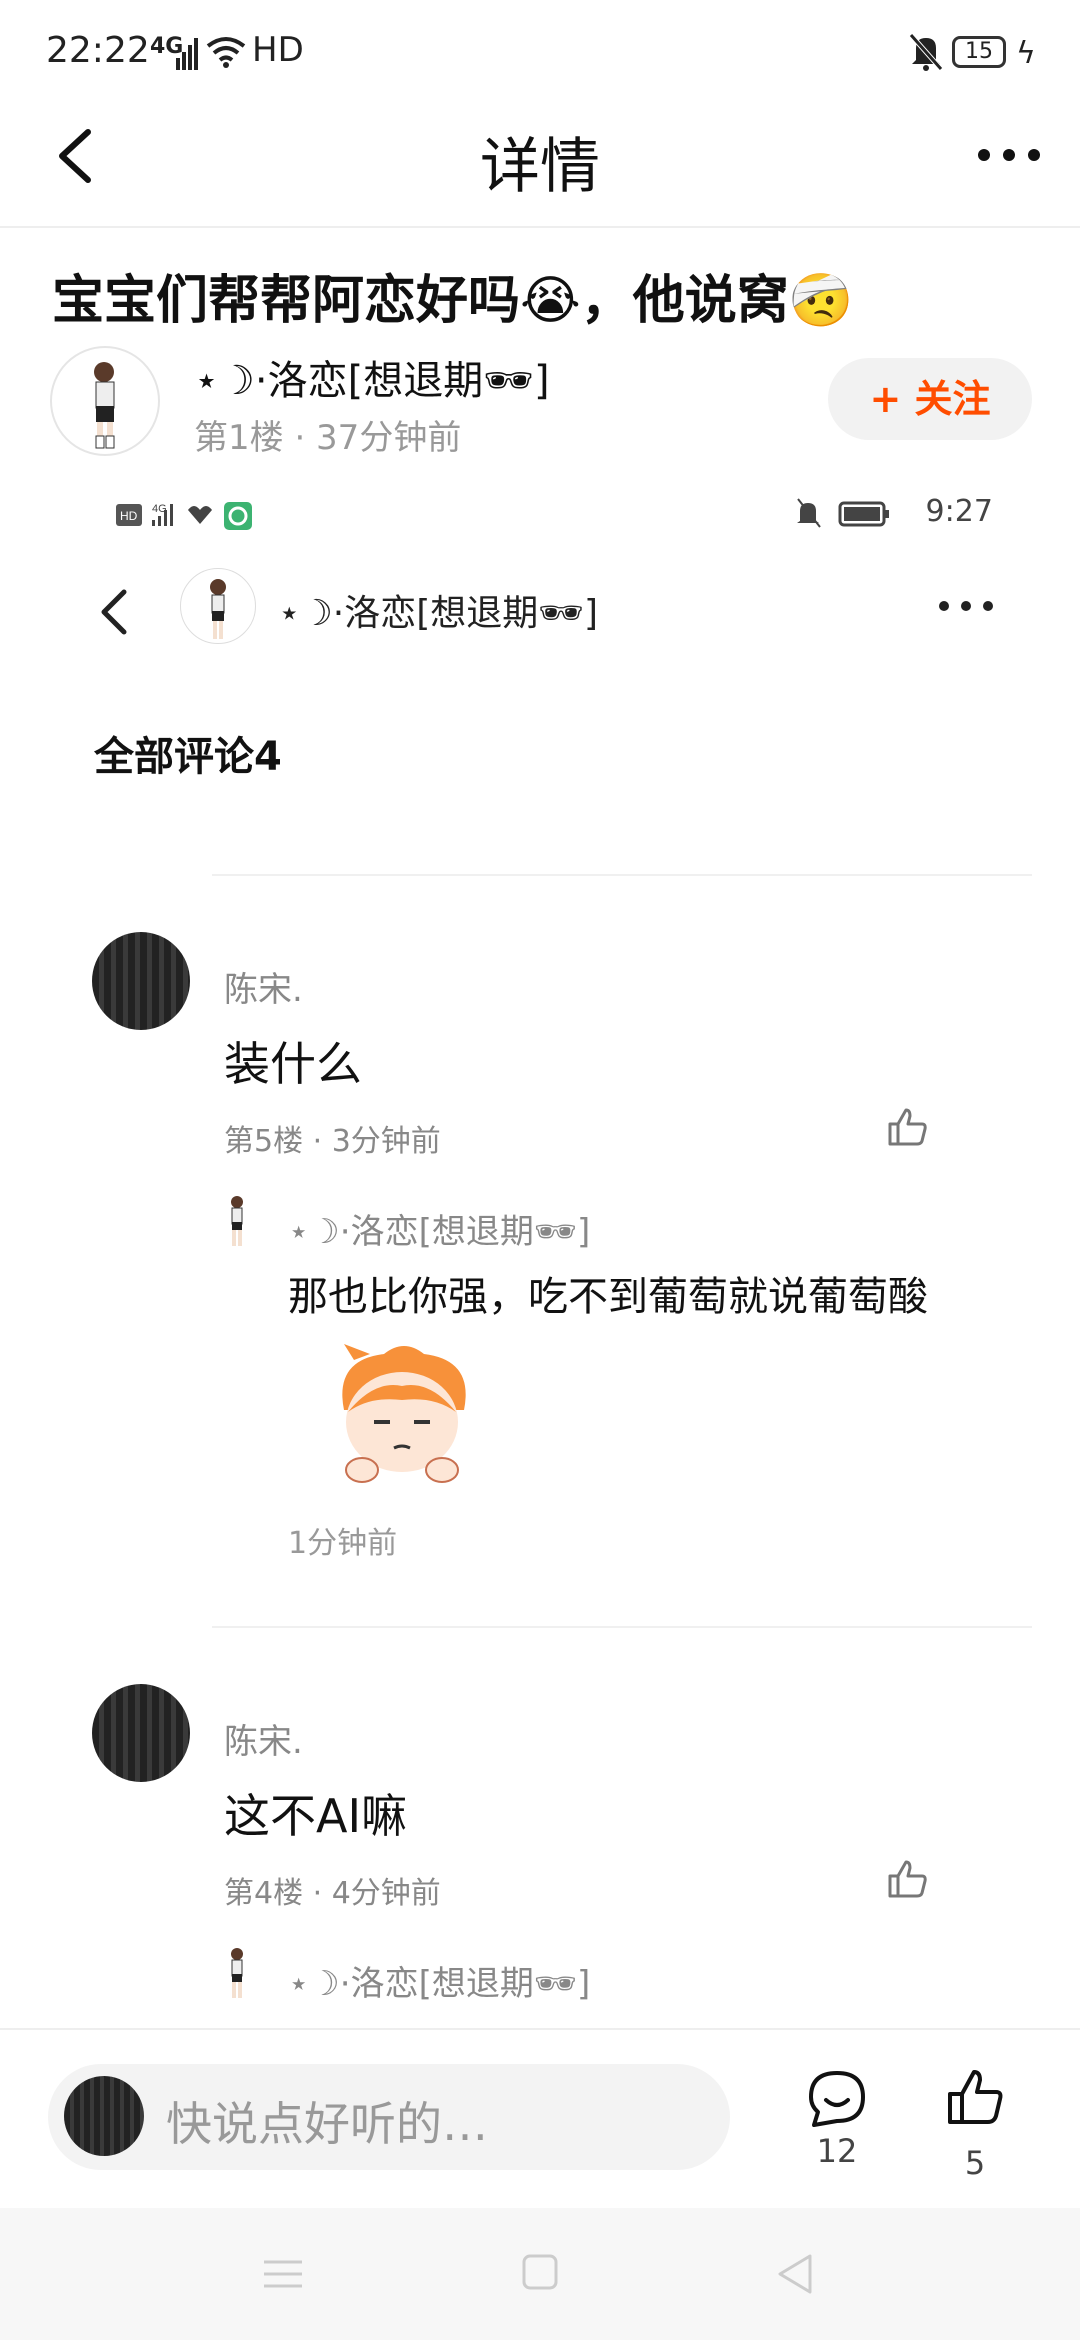 This screenshot has height=2340, width=1080. I want to click on comment-text: 这不AI嘛, so click(316, 1816).